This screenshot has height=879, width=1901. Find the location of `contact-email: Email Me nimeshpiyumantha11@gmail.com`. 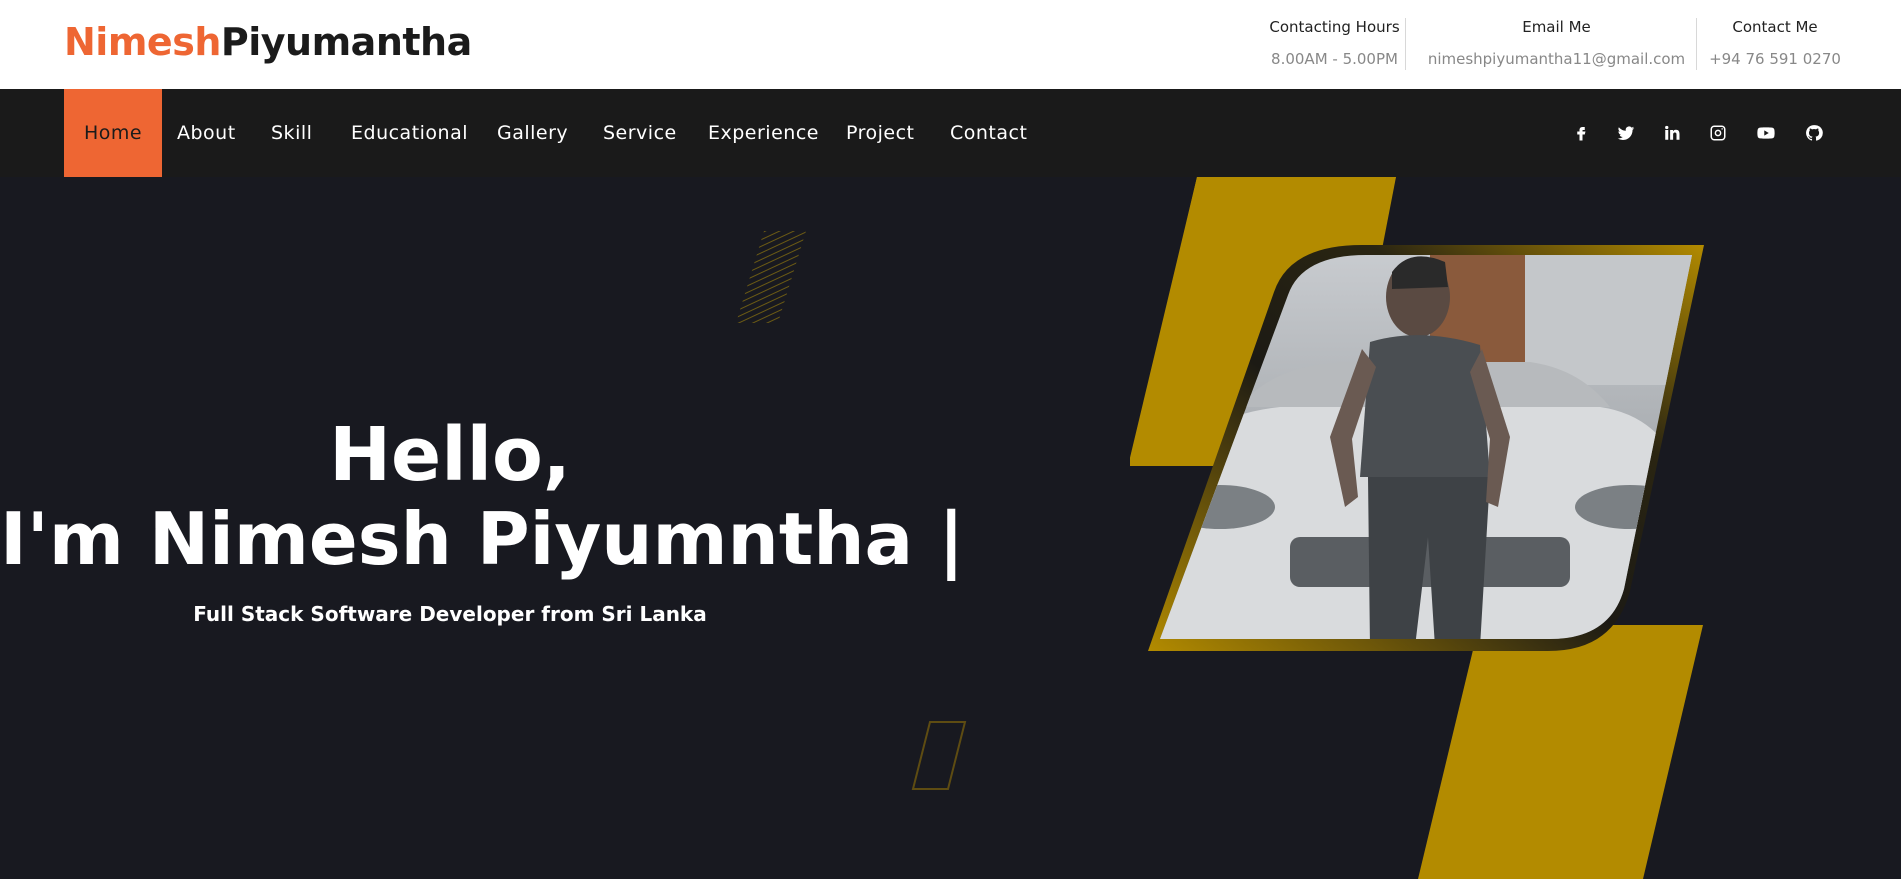

contact-email: Email Me nimeshpiyumantha11@gmail.com is located at coordinates (1557, 44).